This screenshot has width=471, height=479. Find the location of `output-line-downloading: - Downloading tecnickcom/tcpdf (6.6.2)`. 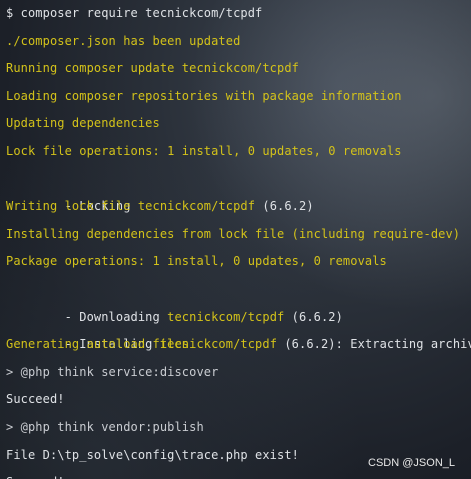

output-line-downloading: - Downloading tecnickcom/tcpdf (6.6.2) is located at coordinates (238, 300).